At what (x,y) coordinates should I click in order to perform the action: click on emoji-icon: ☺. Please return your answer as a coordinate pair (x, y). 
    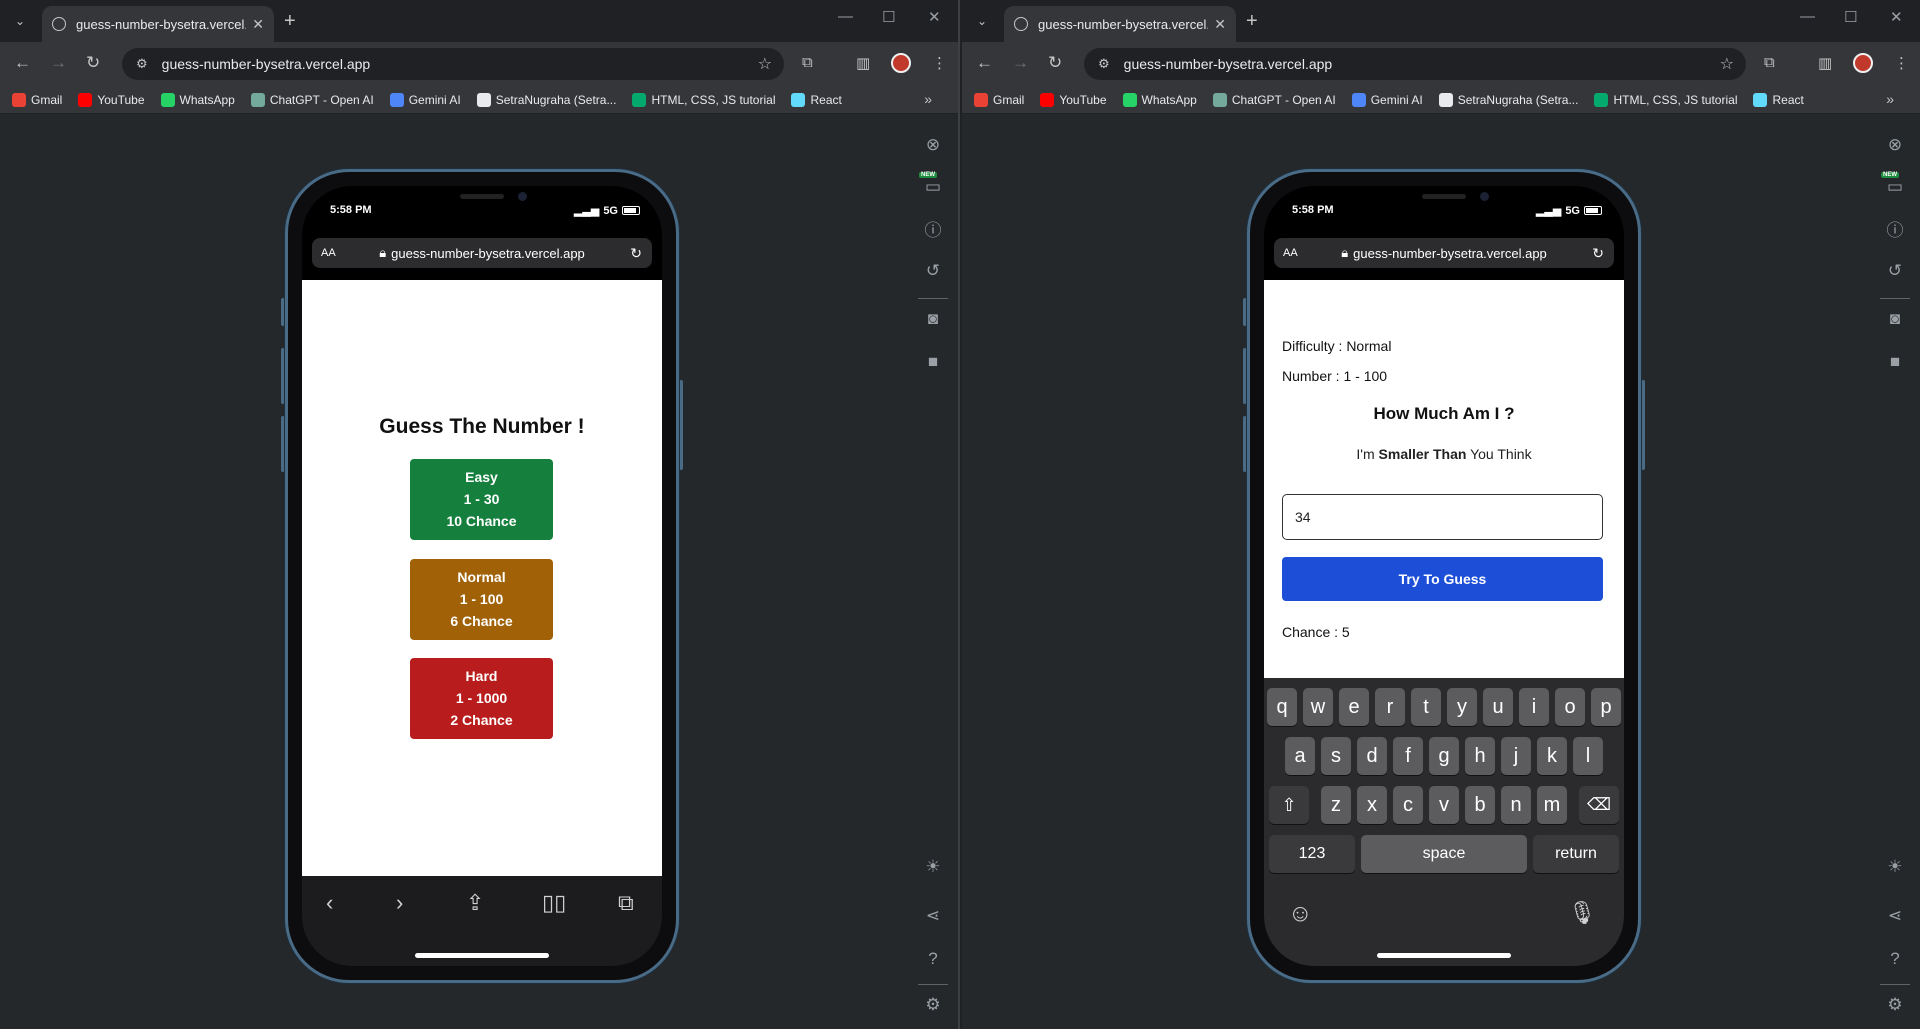
    Looking at the image, I should click on (1300, 914).